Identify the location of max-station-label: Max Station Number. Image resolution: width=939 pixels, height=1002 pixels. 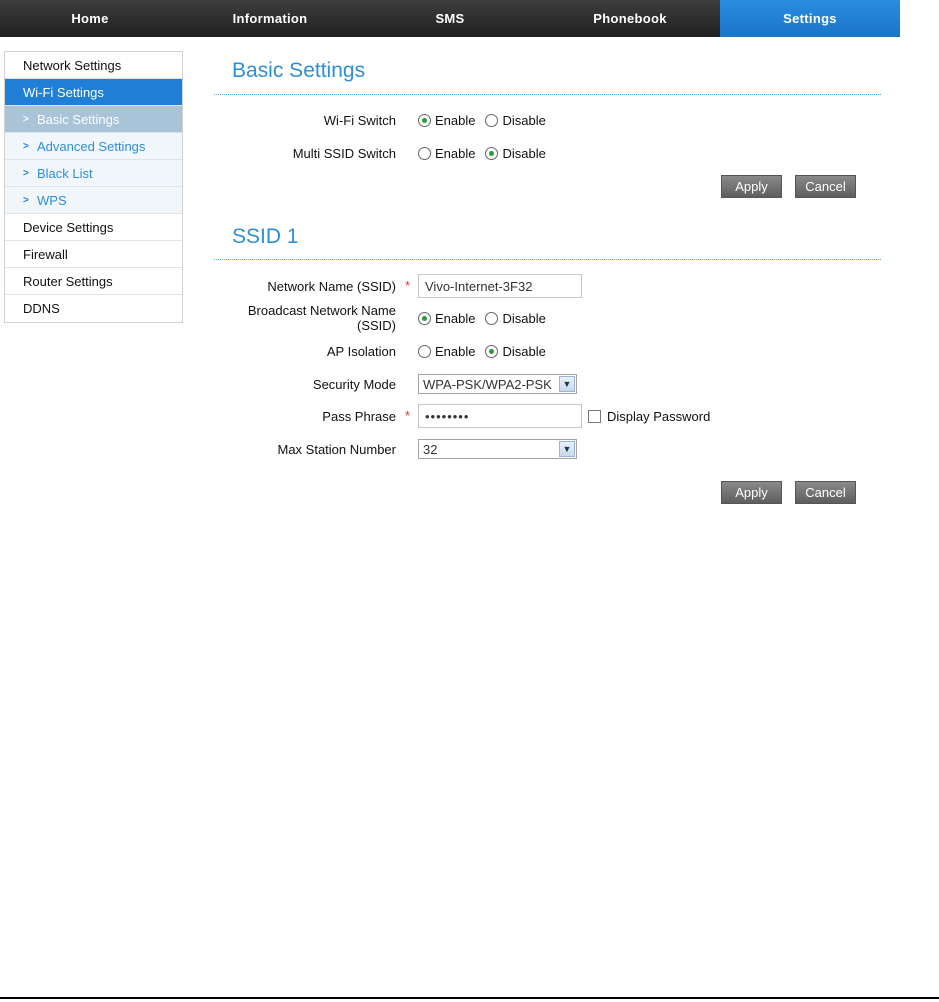
(337, 449).